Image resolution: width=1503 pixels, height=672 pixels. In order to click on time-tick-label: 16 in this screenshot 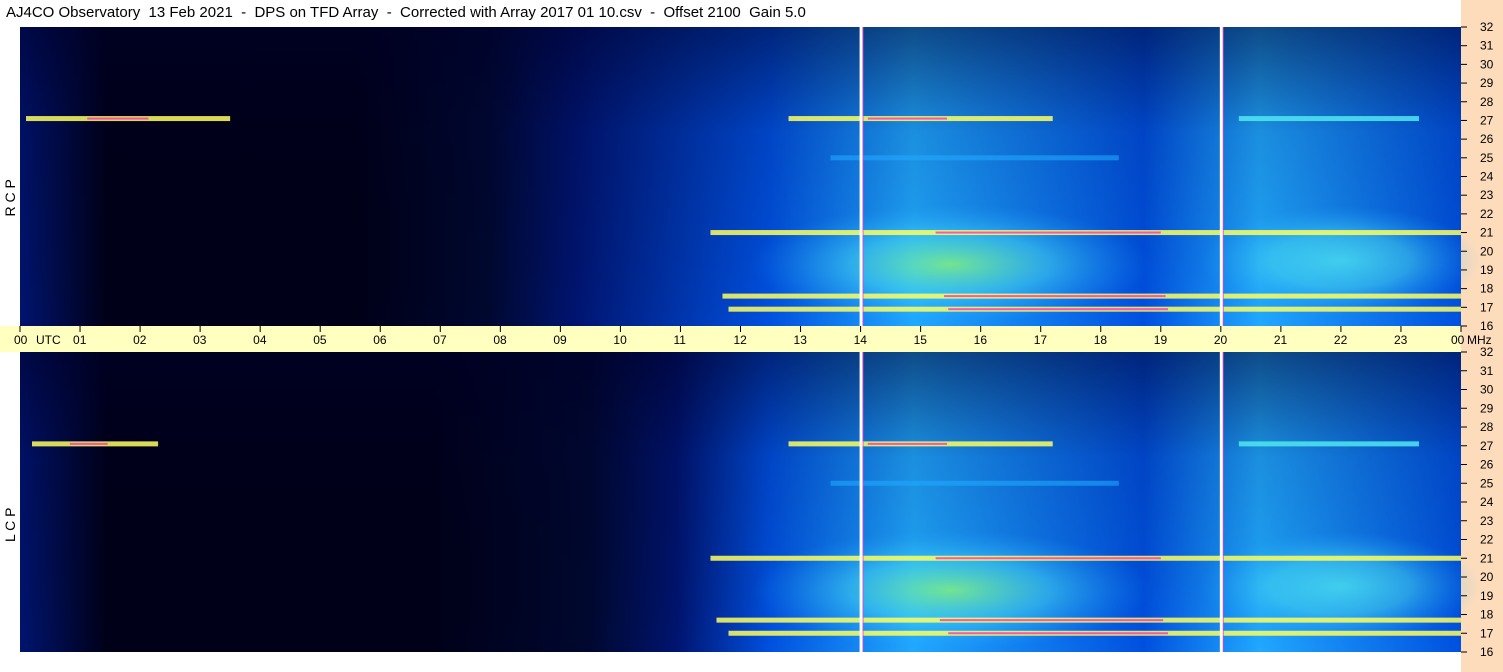, I will do `click(981, 340)`.